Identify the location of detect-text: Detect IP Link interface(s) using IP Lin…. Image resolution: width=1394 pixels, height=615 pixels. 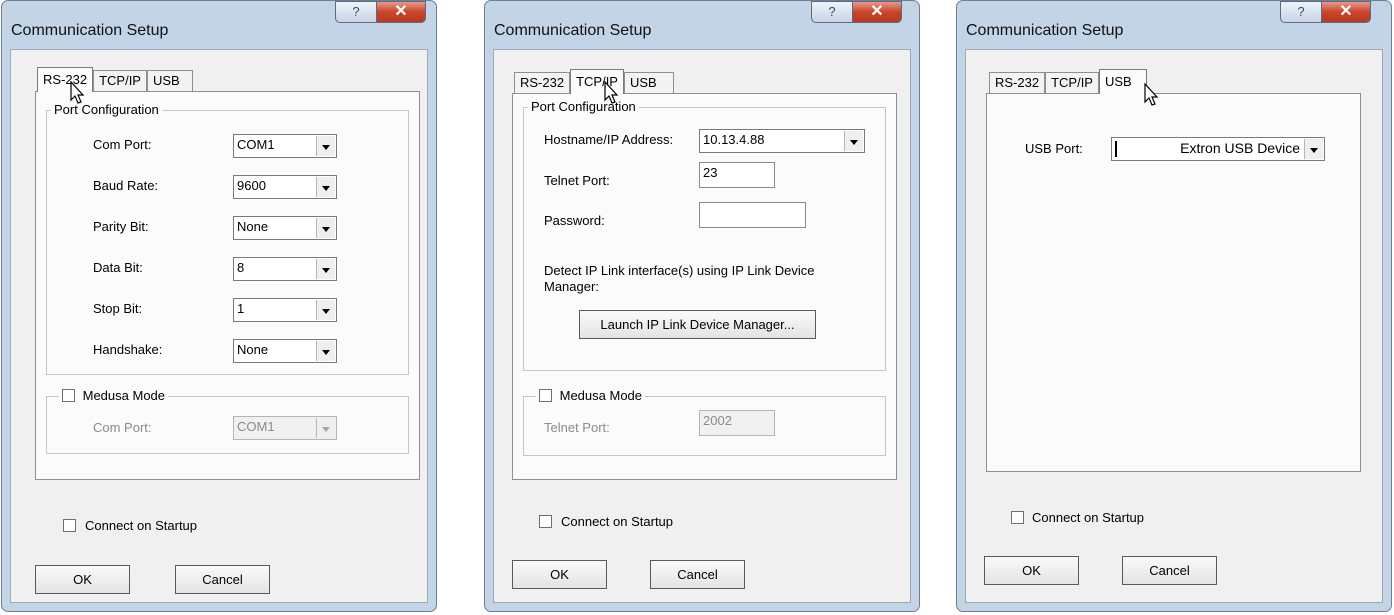
(679, 270).